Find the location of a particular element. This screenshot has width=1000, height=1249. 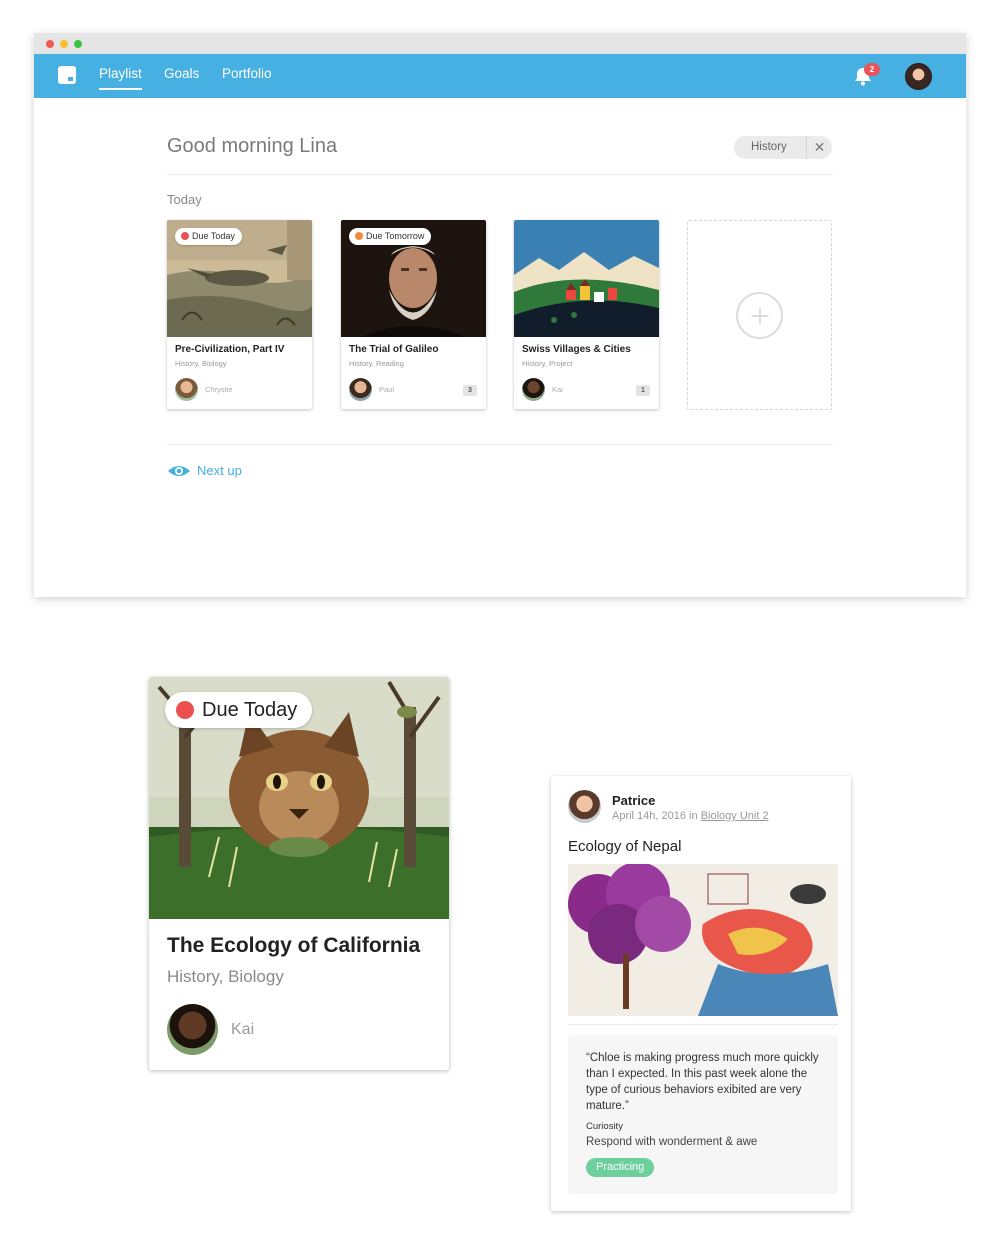

post-divider is located at coordinates (703, 1024).